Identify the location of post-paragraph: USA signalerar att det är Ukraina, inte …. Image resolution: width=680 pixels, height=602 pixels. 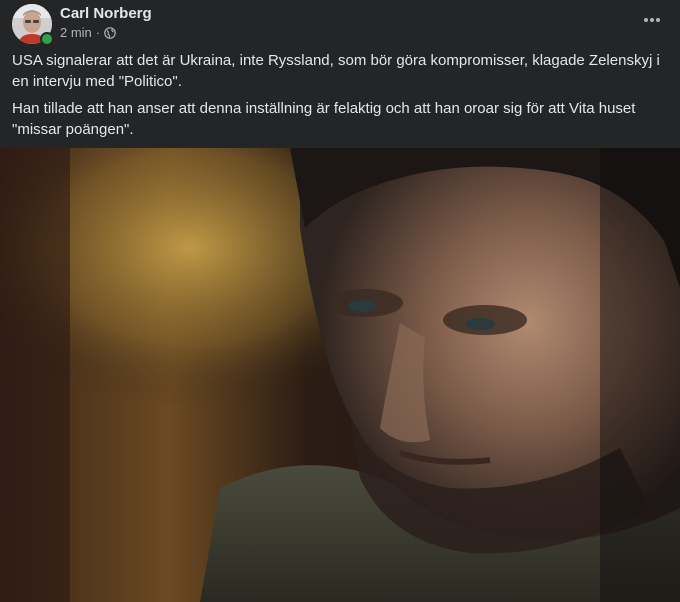
(336, 71).